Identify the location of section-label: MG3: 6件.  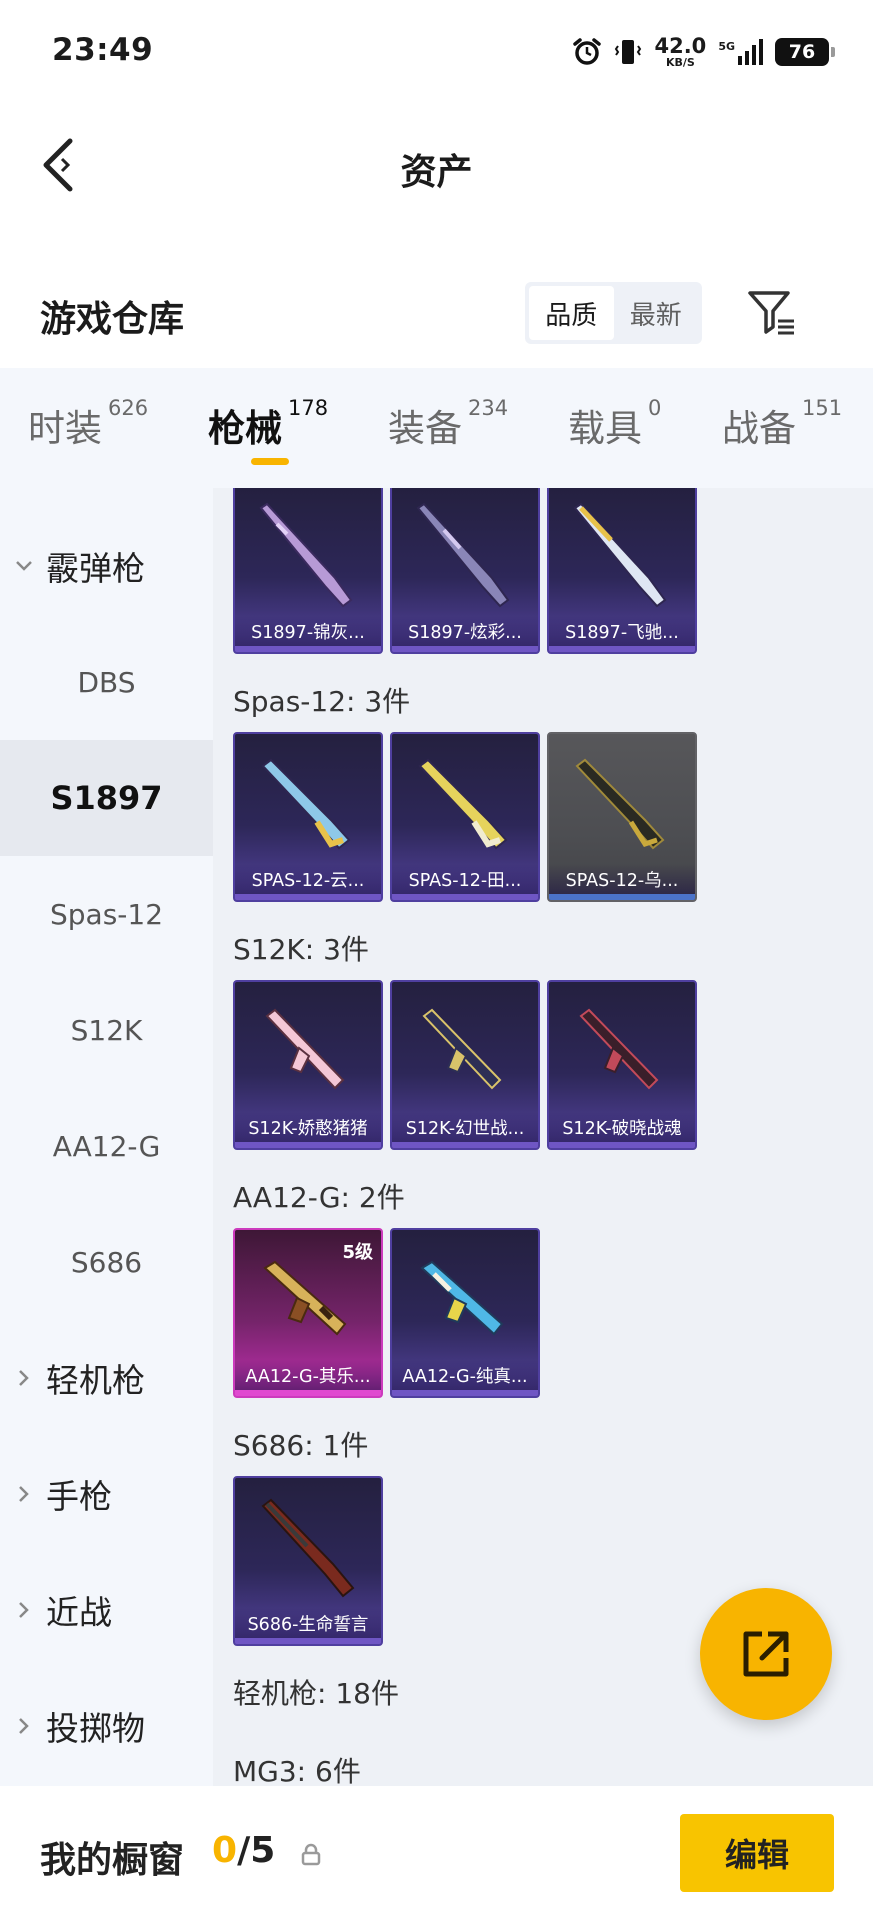
(297, 1770).